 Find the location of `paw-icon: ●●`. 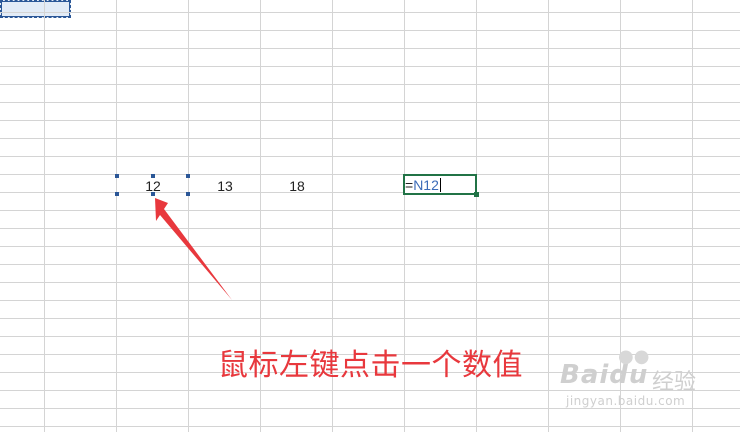

paw-icon: ●● is located at coordinates (634, 356).